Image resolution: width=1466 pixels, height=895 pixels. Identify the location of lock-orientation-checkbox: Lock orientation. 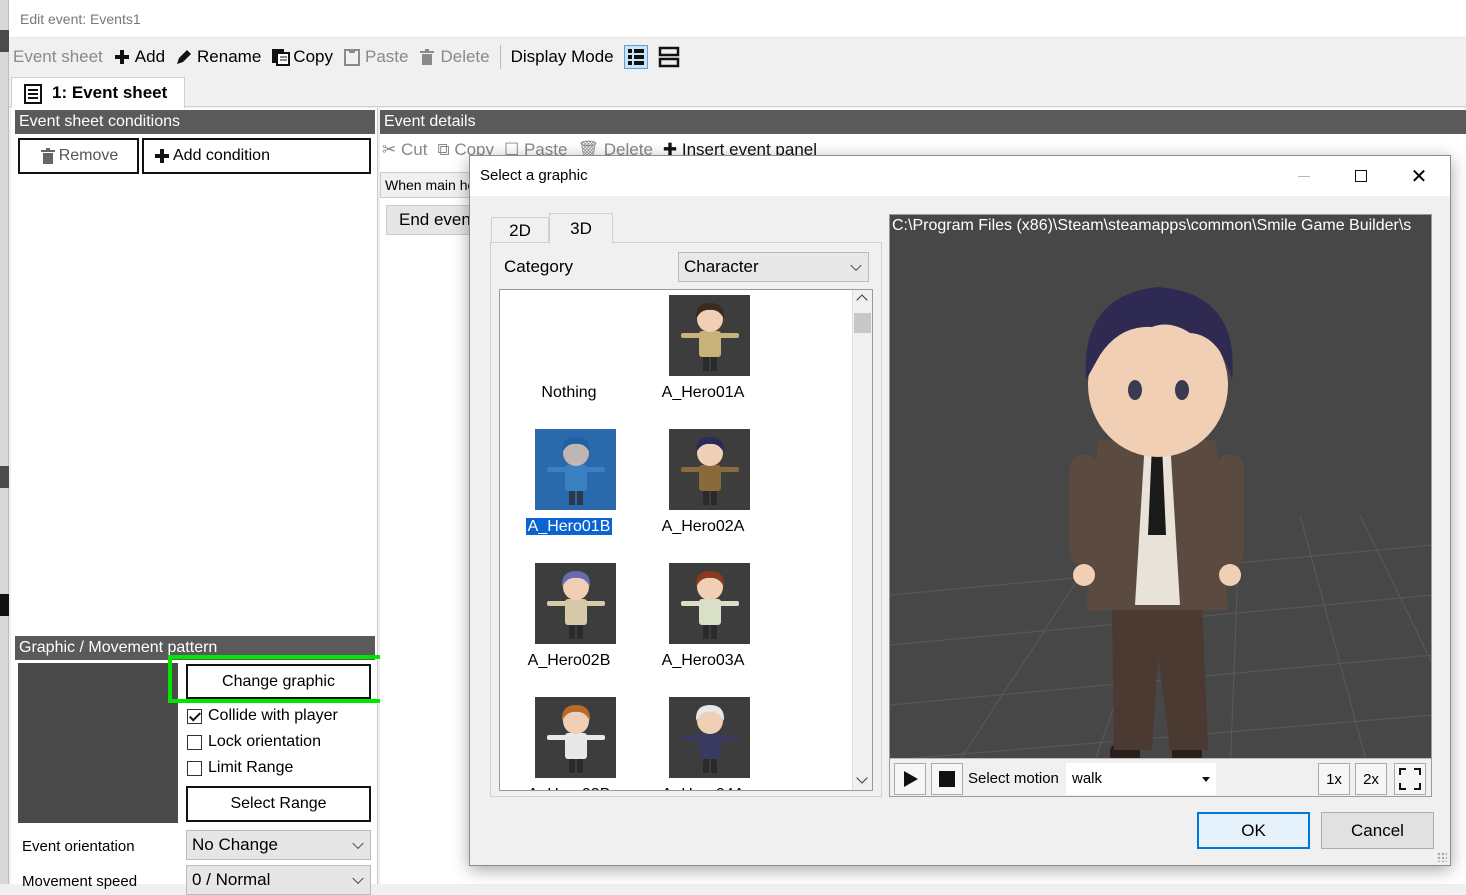
(254, 742).